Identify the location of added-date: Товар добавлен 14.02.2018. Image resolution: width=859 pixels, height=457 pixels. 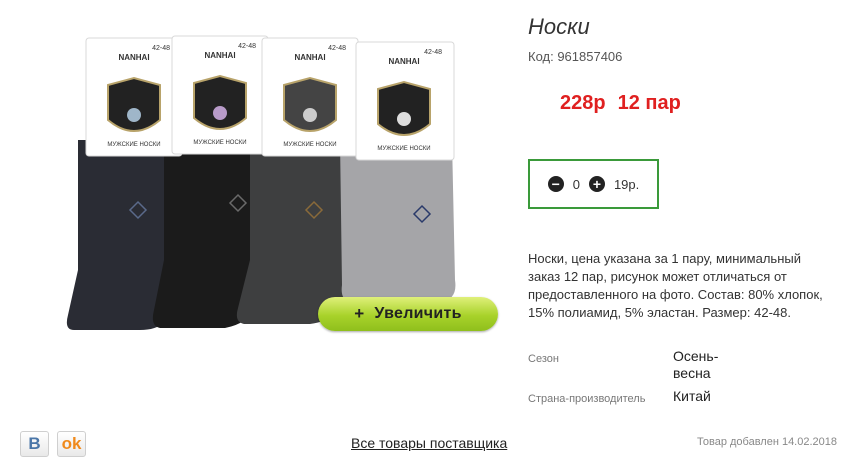
(767, 442).